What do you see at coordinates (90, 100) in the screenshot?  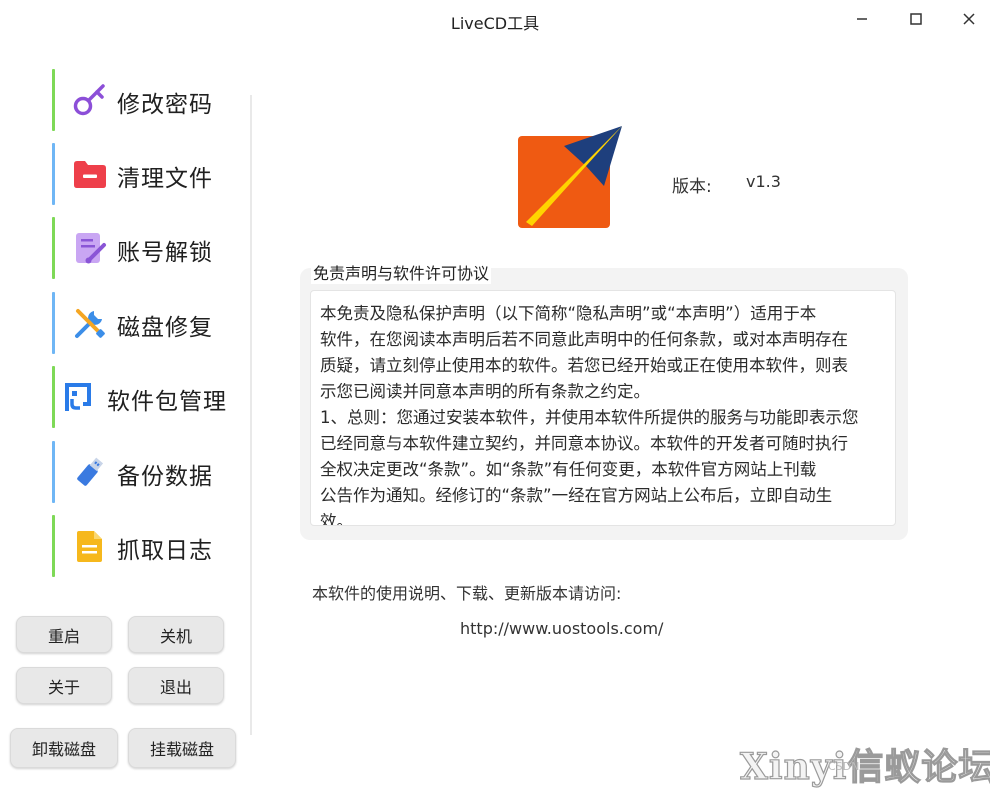 I see `key-icon` at bounding box center [90, 100].